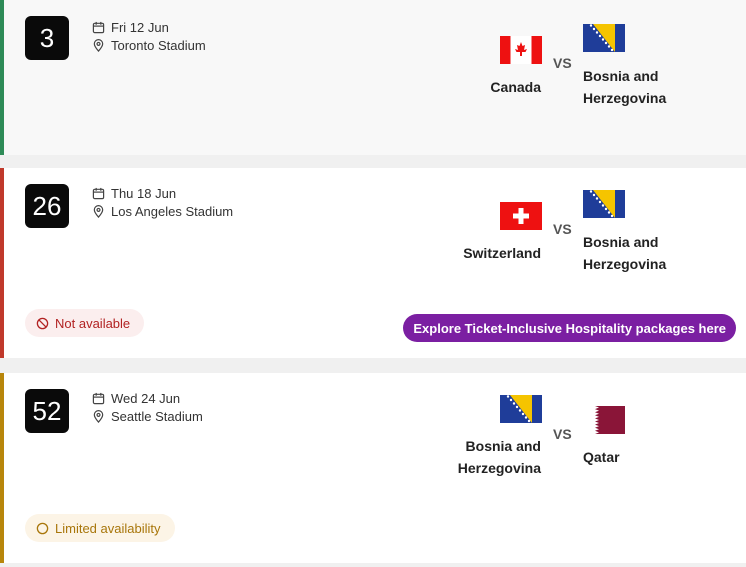  Describe the element at coordinates (604, 420) in the screenshot. I see `qatar-flag-icon` at that location.